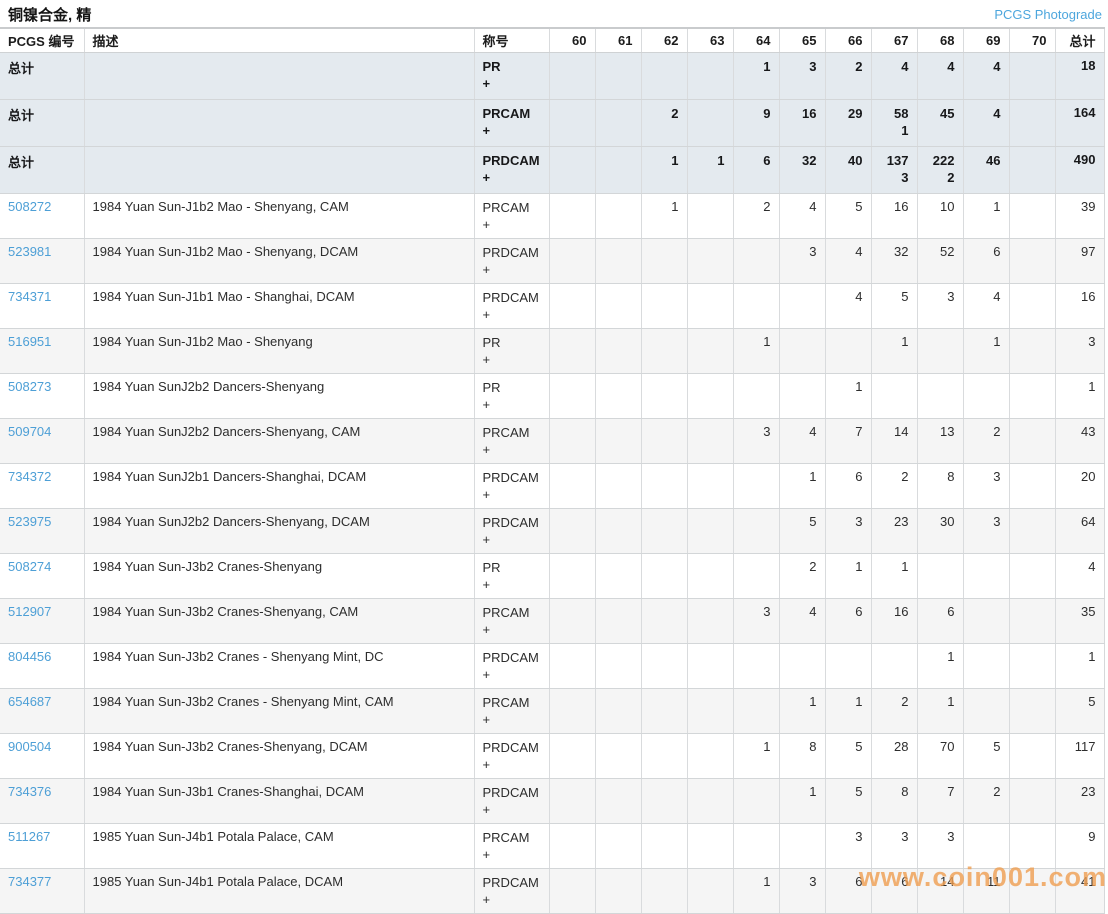  I want to click on pcgs-number-link: 734376, so click(29, 791).